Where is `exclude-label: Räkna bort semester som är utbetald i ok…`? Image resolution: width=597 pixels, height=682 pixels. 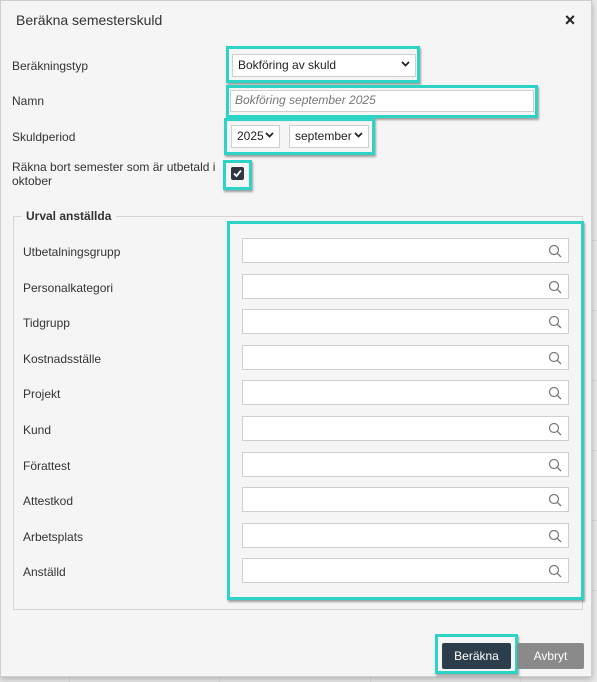 exclude-label: Räkna bort semester som är utbetald i ok… is located at coordinates (114, 174).